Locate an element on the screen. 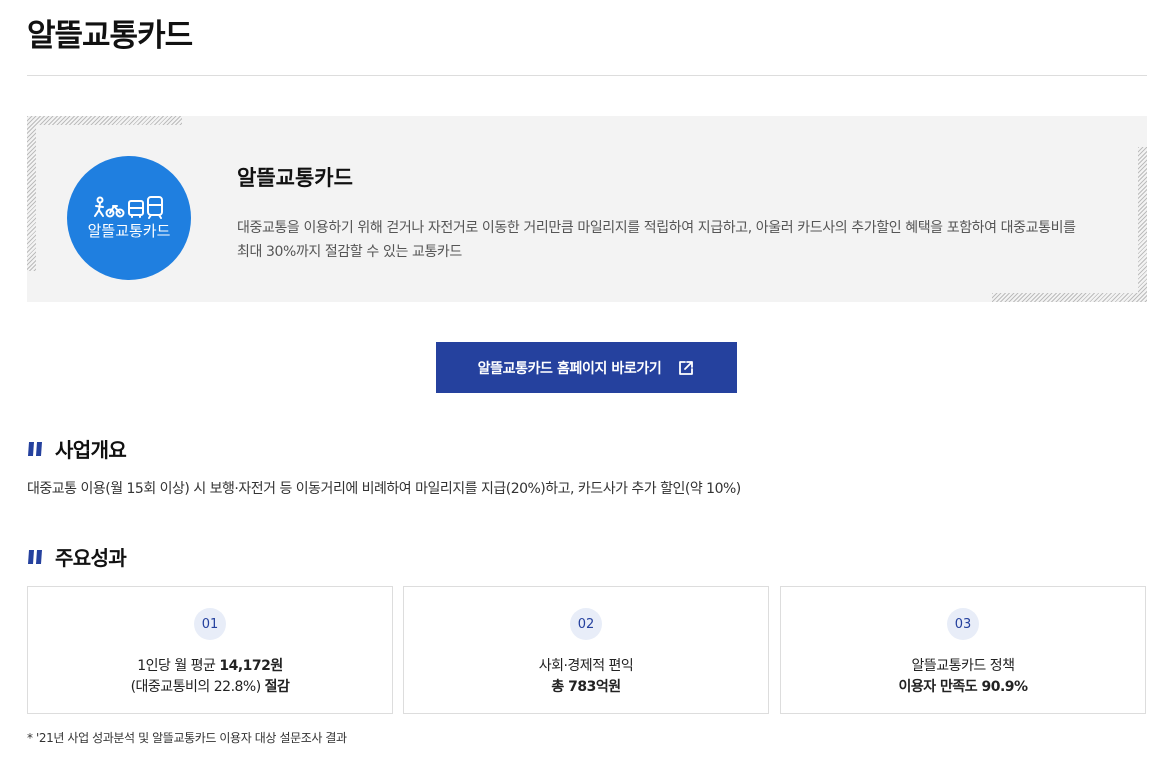  result-card: 03 알뜰교통카드 정책 이용자 만족도 90.9% is located at coordinates (963, 650).